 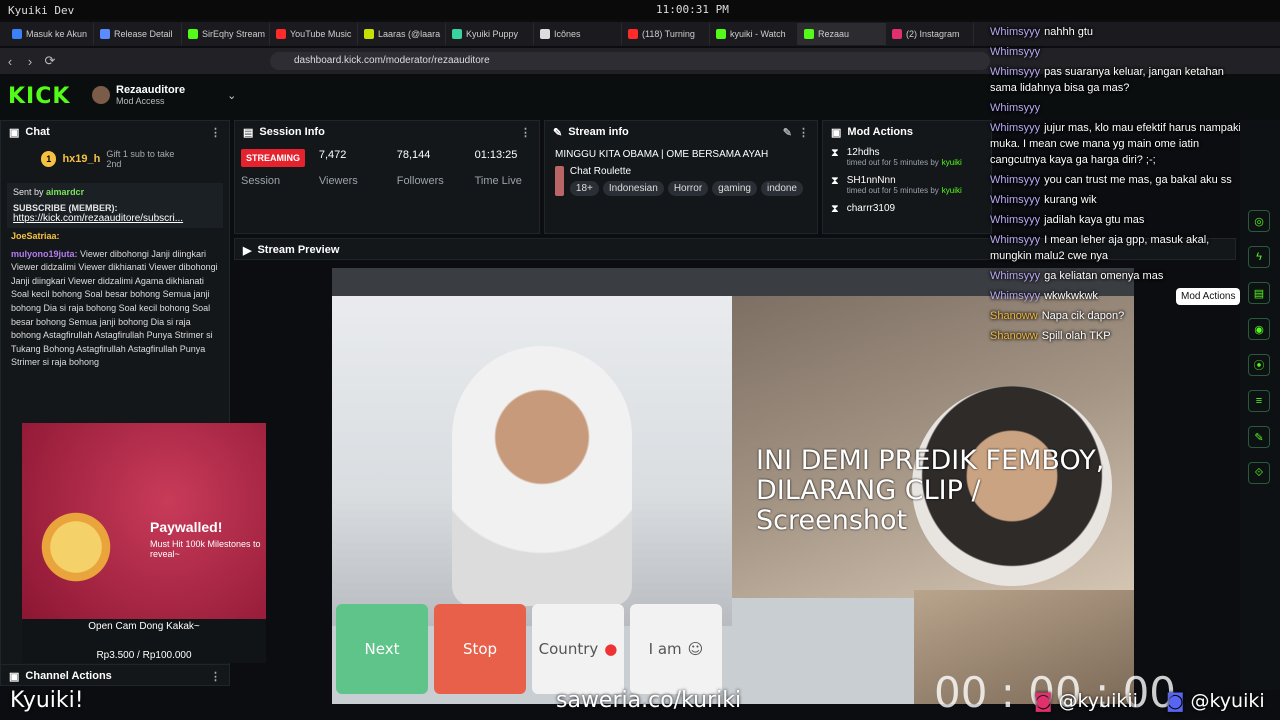 I want to click on country-button: Country ●, so click(x=578, y=649).